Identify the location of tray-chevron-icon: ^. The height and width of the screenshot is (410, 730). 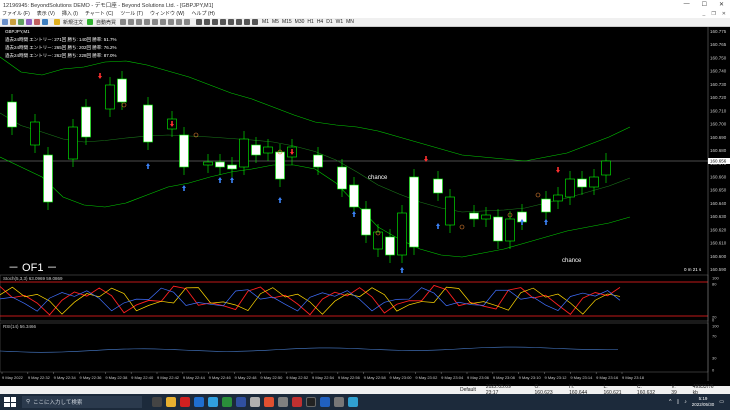
(670, 402).